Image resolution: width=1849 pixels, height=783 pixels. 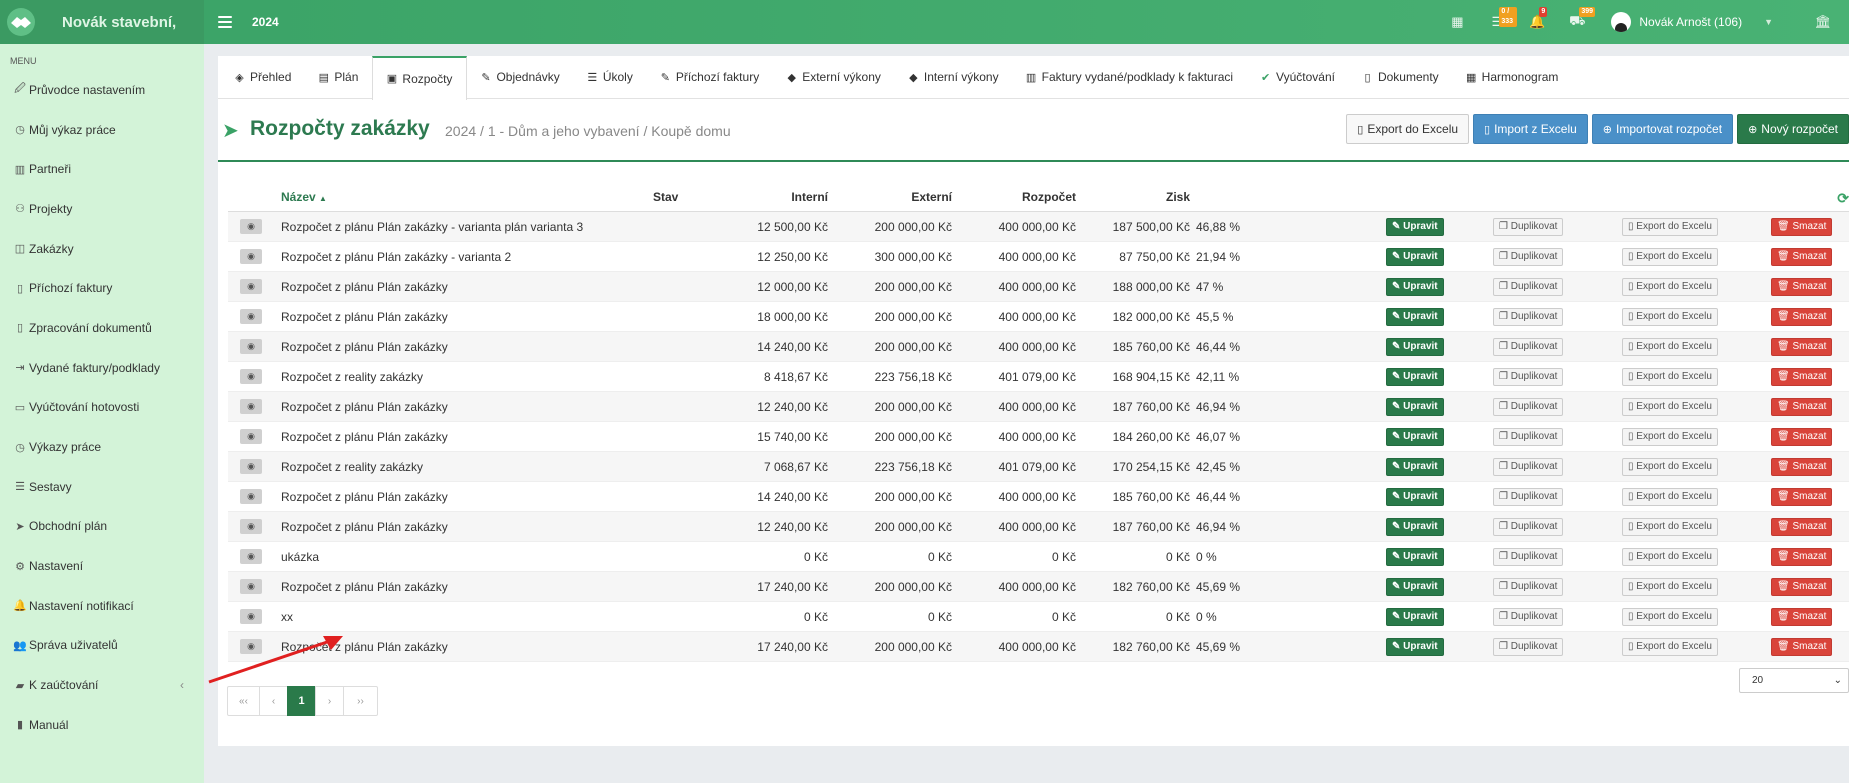 What do you see at coordinates (102, 606) in the screenshot?
I see `sidebar-item-nastavení-notifikací: 🔔 Nastavení notifikací` at bounding box center [102, 606].